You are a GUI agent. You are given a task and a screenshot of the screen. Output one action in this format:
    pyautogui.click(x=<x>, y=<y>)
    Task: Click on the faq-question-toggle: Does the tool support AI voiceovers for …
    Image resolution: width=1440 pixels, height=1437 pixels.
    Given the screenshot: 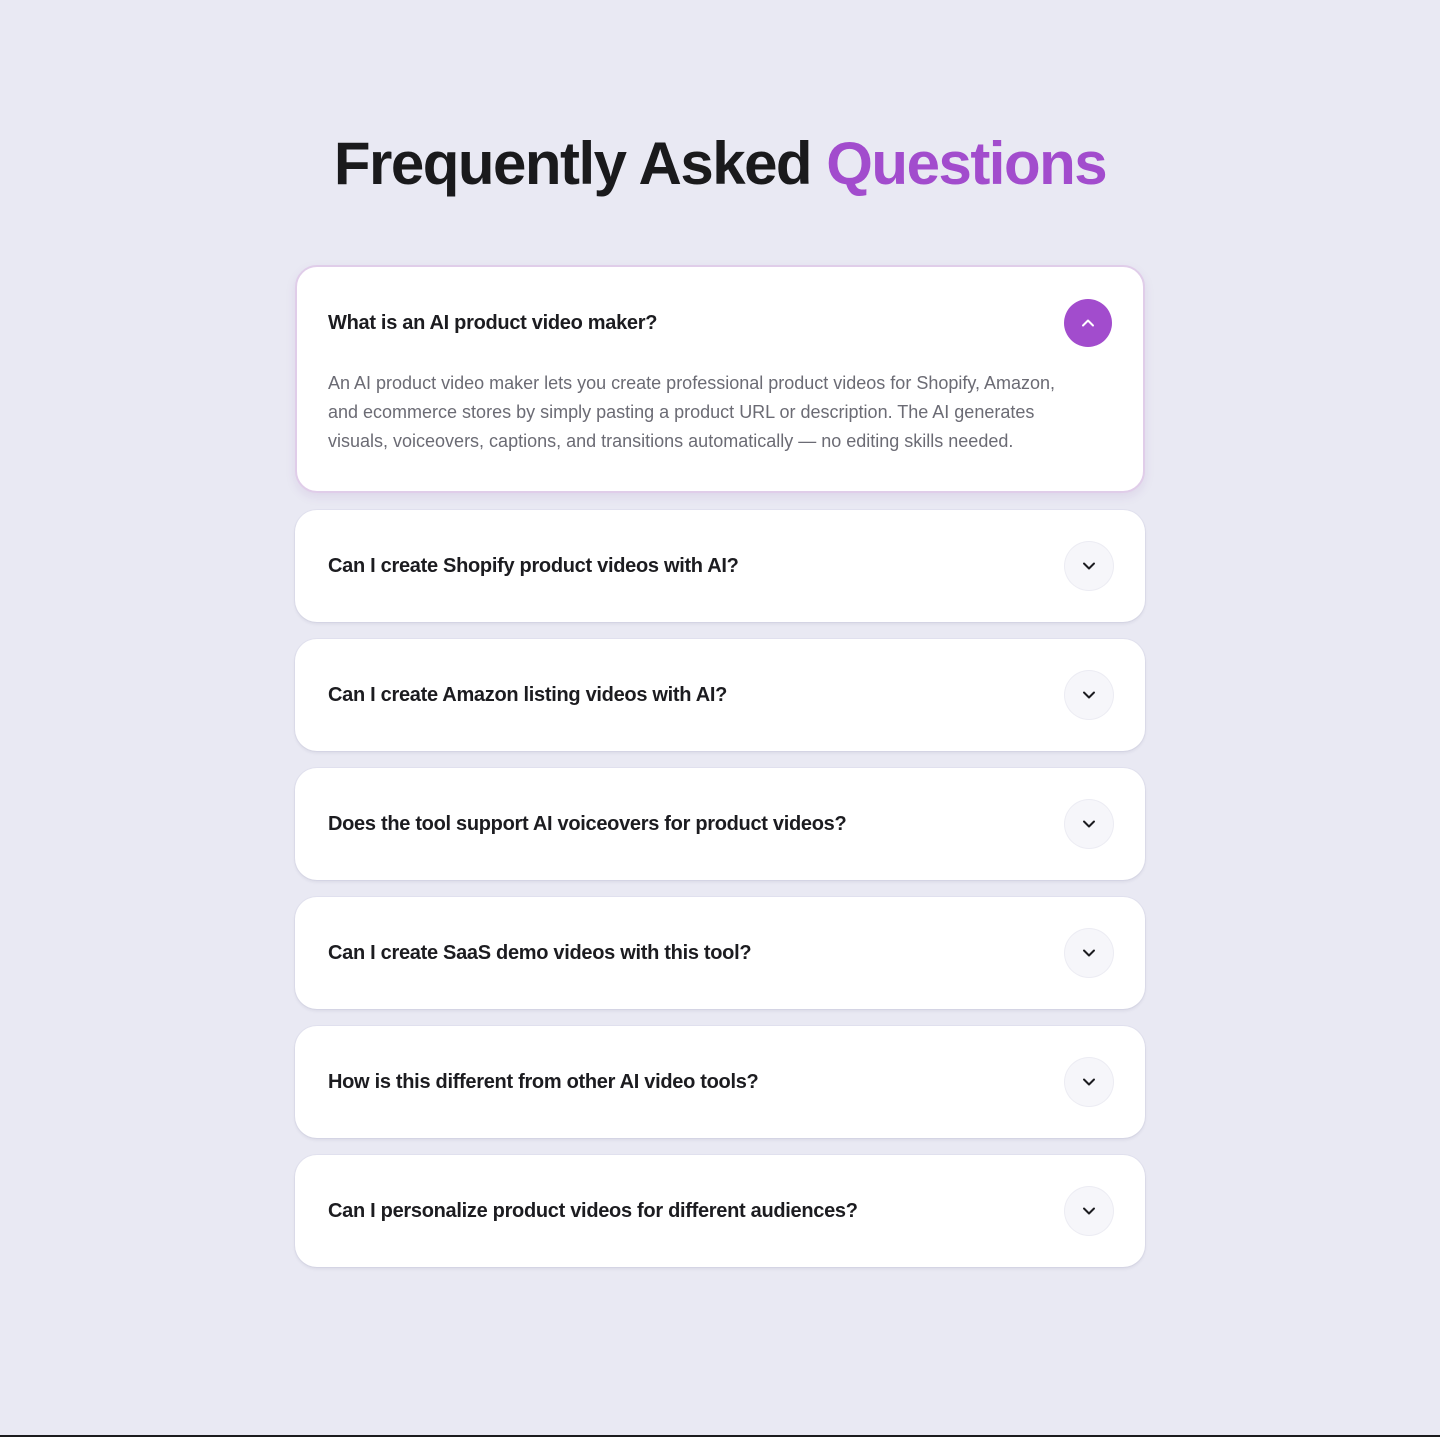 What is the action you would take?
    pyautogui.click(x=720, y=824)
    